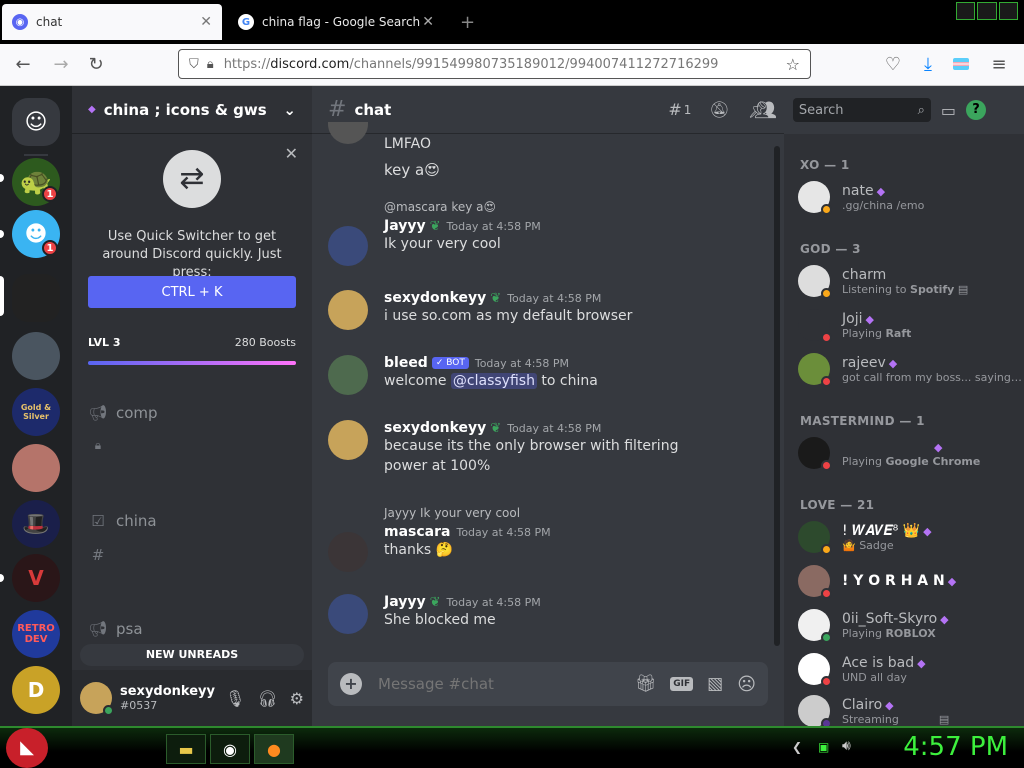  I want to click on member-item: 0ii_Soft-Skyro ◆ Playing ROBLOX, so click(909, 625).